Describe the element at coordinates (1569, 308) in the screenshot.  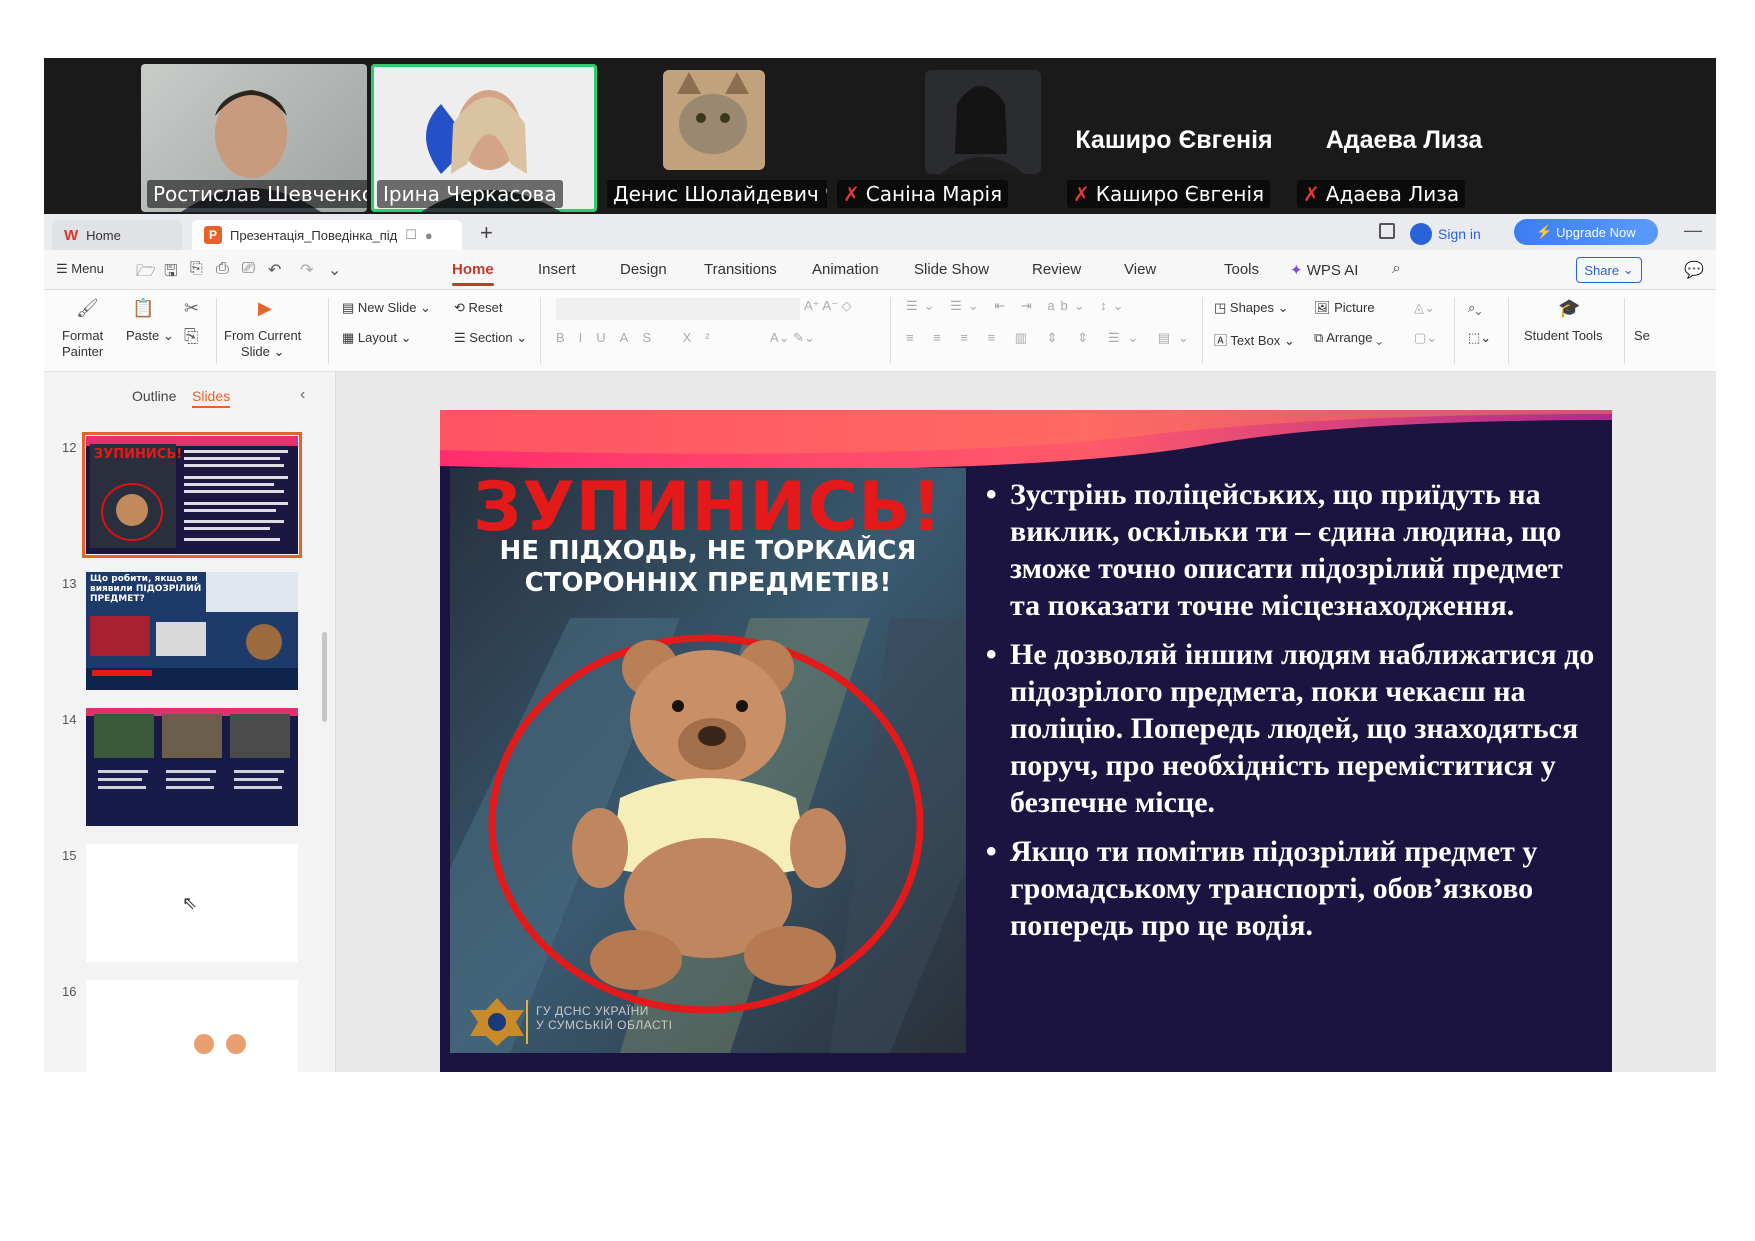
I see `graduation-cap-icon: 🎓` at that location.